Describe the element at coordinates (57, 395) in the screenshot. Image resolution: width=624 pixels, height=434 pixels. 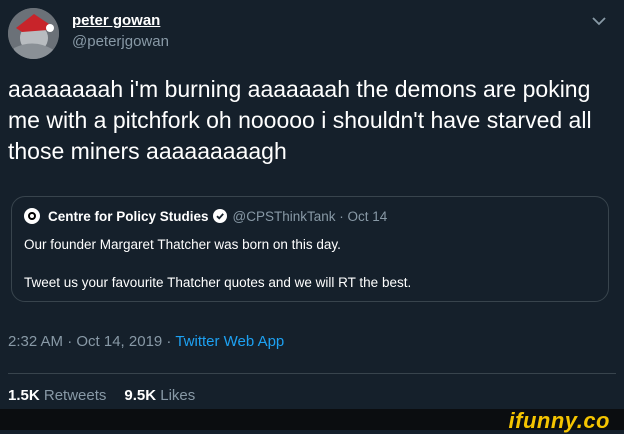
I see `retweets-stat: 1.5K Retweets` at that location.